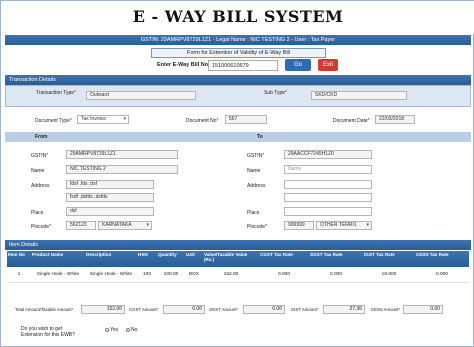  I want to click on to-place-field, so click(328, 211).